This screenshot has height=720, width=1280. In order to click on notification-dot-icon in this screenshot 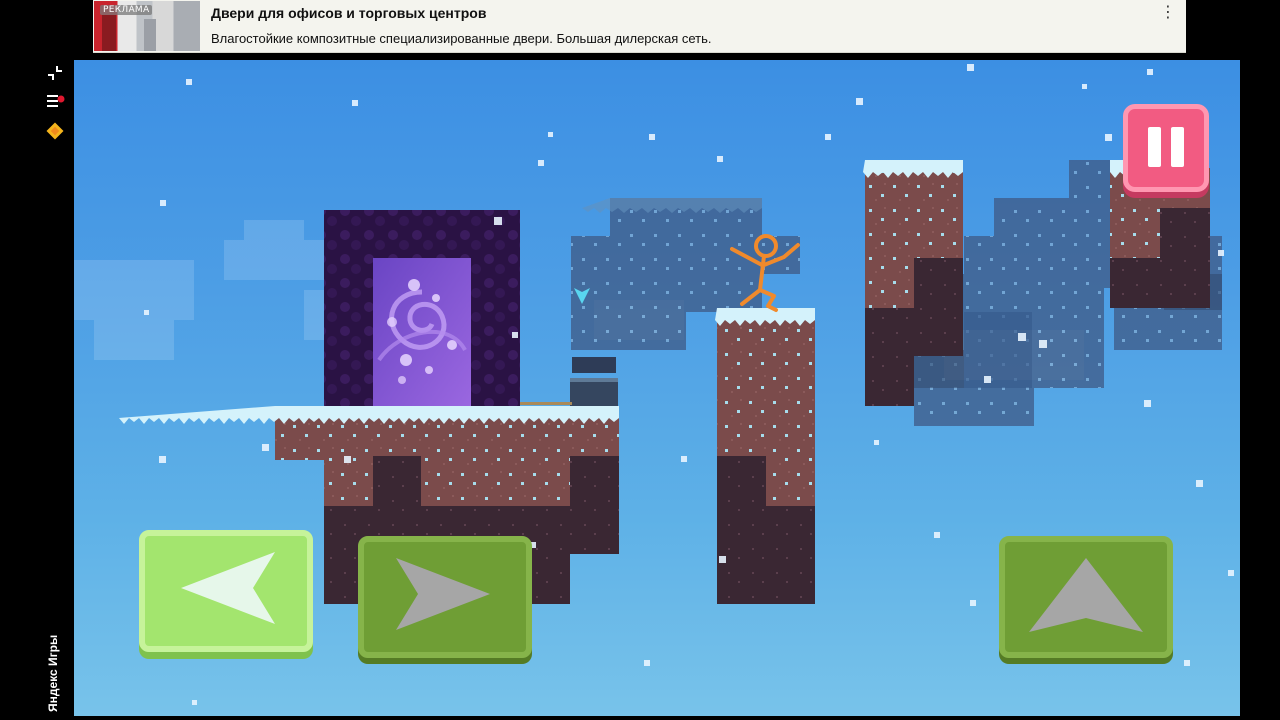, I will do `click(61, 99)`.